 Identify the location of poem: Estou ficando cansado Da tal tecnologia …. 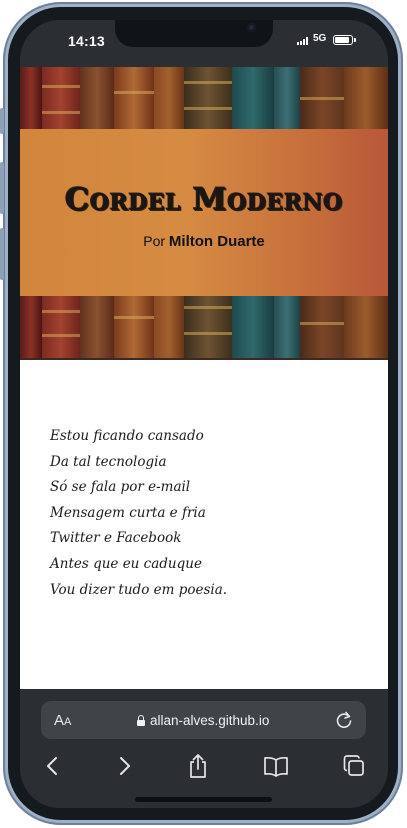
(138, 513).